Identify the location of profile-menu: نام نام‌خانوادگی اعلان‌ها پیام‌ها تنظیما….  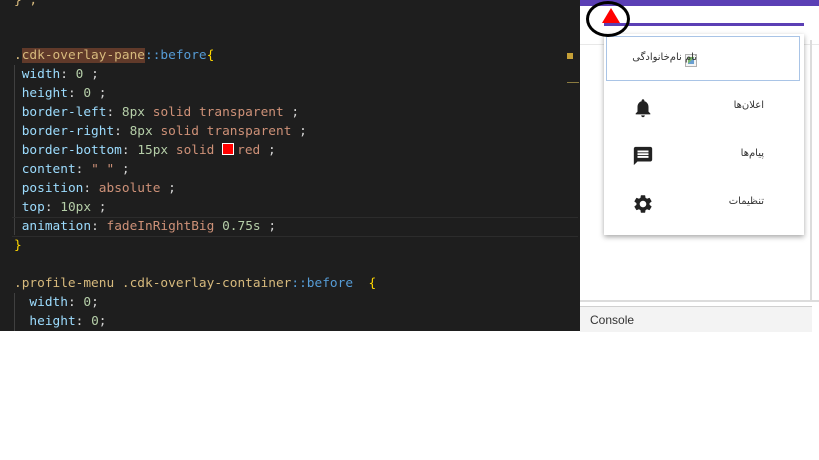
(704, 134).